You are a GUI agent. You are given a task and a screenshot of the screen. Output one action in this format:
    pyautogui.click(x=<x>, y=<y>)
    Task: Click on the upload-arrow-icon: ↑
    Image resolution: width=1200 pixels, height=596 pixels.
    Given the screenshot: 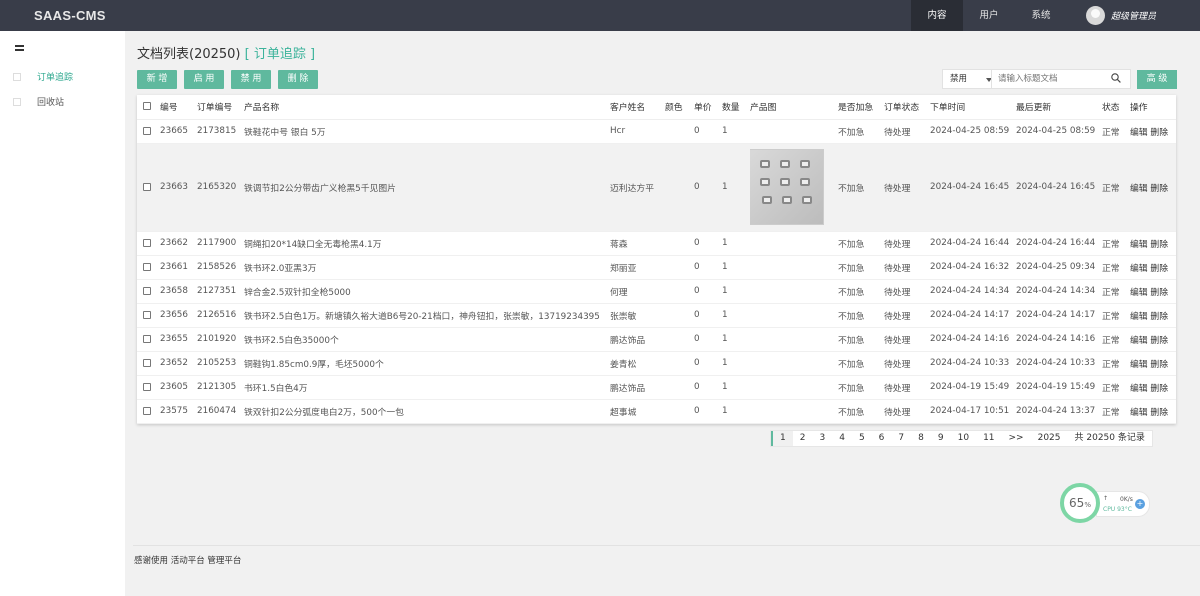 What is the action you would take?
    pyautogui.click(x=1106, y=498)
    